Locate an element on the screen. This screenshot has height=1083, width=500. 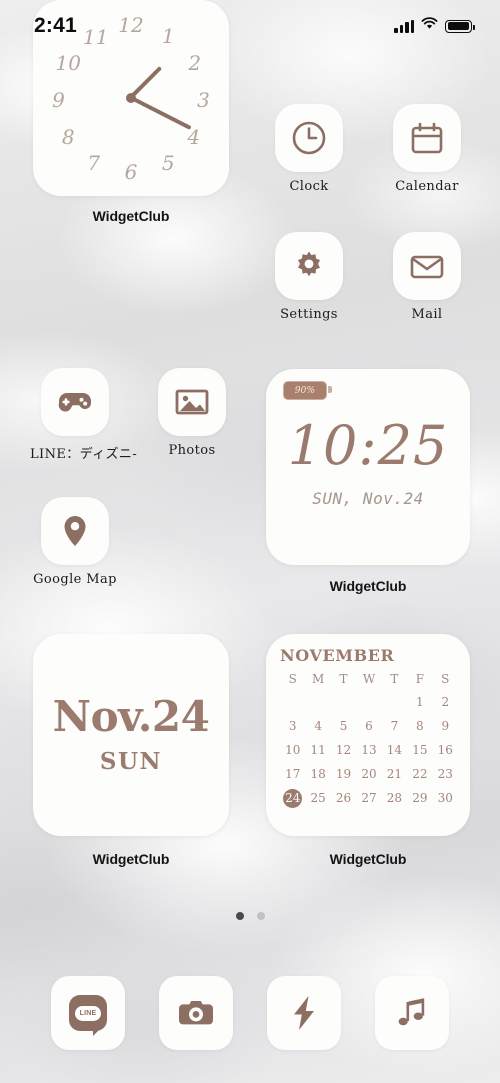
music-note-icon is located at coordinates (412, 1013).